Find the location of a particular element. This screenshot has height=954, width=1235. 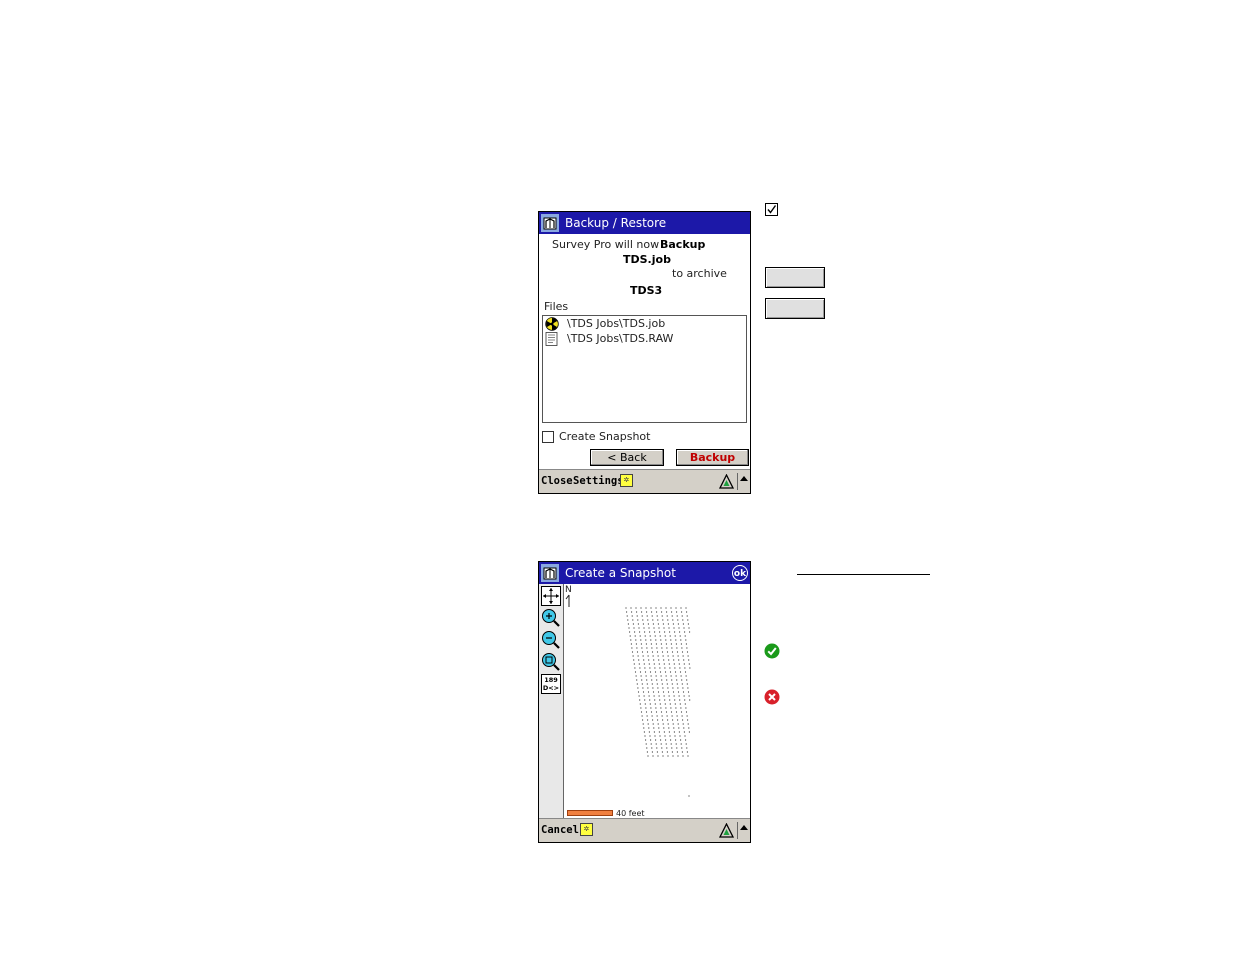

files-list: \TDS Jobs\TDS.job \TDS Jobs\TDS.RAW is located at coordinates (644, 369).